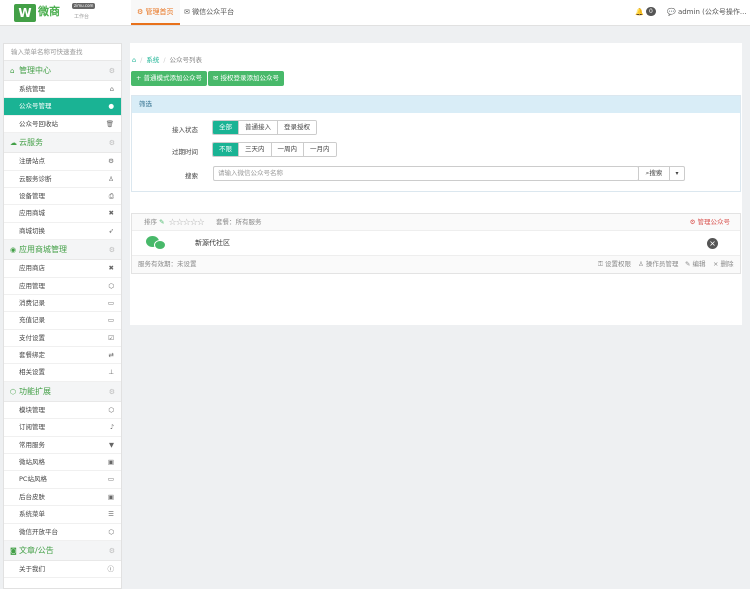  What do you see at coordinates (62, 428) in the screenshot?
I see `sidebar-item-subscriptions: 订阅管理 ♪` at bounding box center [62, 428].